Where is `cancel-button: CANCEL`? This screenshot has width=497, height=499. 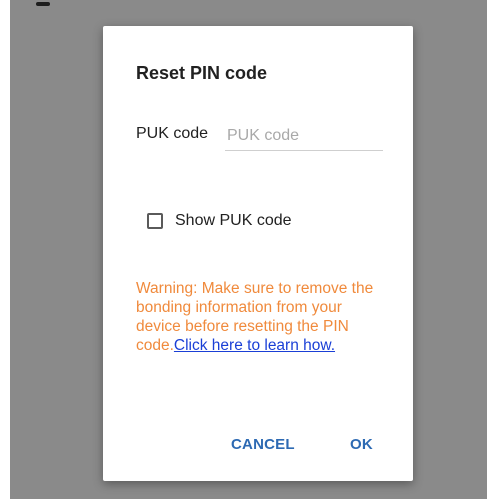 cancel-button: CANCEL is located at coordinates (263, 444).